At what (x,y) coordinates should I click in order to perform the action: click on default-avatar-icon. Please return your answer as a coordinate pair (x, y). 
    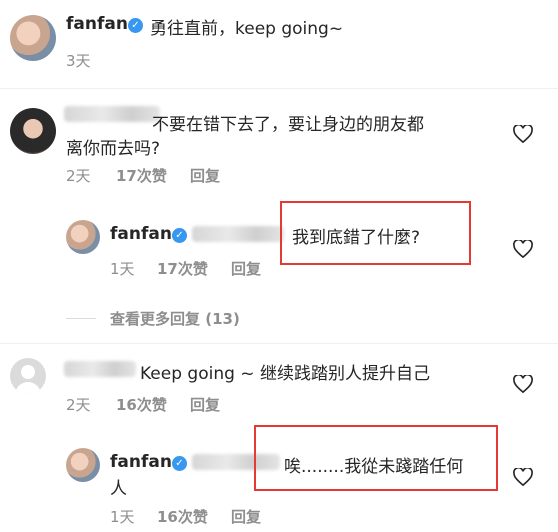
    Looking at the image, I should click on (28, 376).